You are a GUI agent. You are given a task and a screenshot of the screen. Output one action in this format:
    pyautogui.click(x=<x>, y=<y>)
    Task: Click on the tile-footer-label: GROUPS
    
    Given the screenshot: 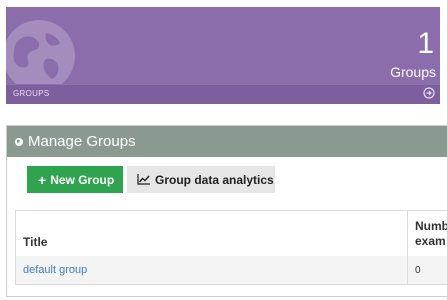 What is the action you would take?
    pyautogui.click(x=31, y=93)
    